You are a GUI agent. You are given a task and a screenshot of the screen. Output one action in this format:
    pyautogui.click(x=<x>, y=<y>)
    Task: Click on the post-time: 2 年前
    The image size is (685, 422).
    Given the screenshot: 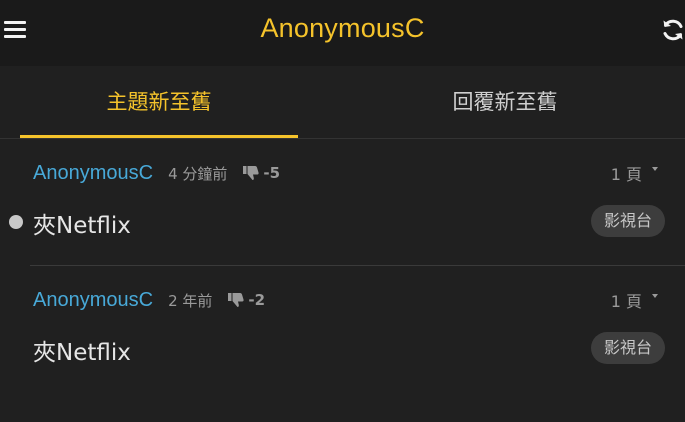 What is the action you would take?
    pyautogui.click(x=190, y=300)
    